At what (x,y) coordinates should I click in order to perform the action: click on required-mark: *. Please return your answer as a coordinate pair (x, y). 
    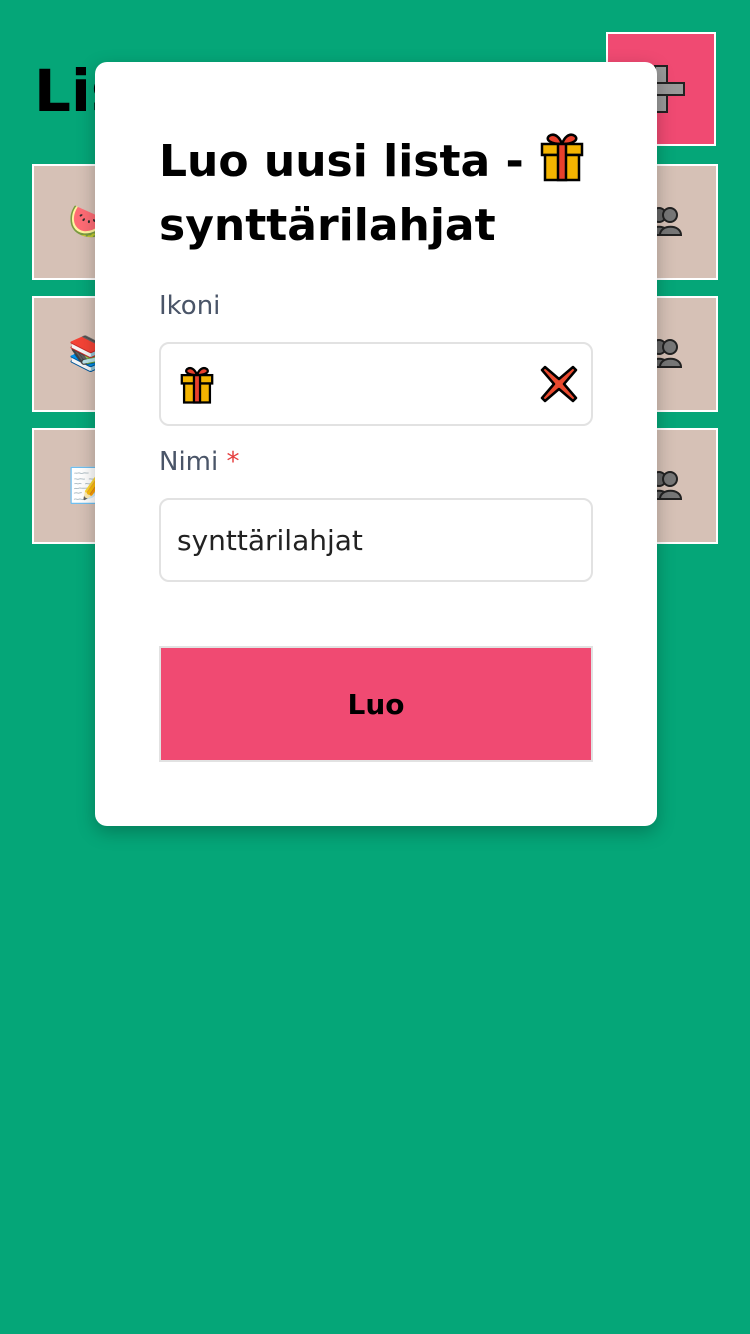
    Looking at the image, I should click on (233, 462).